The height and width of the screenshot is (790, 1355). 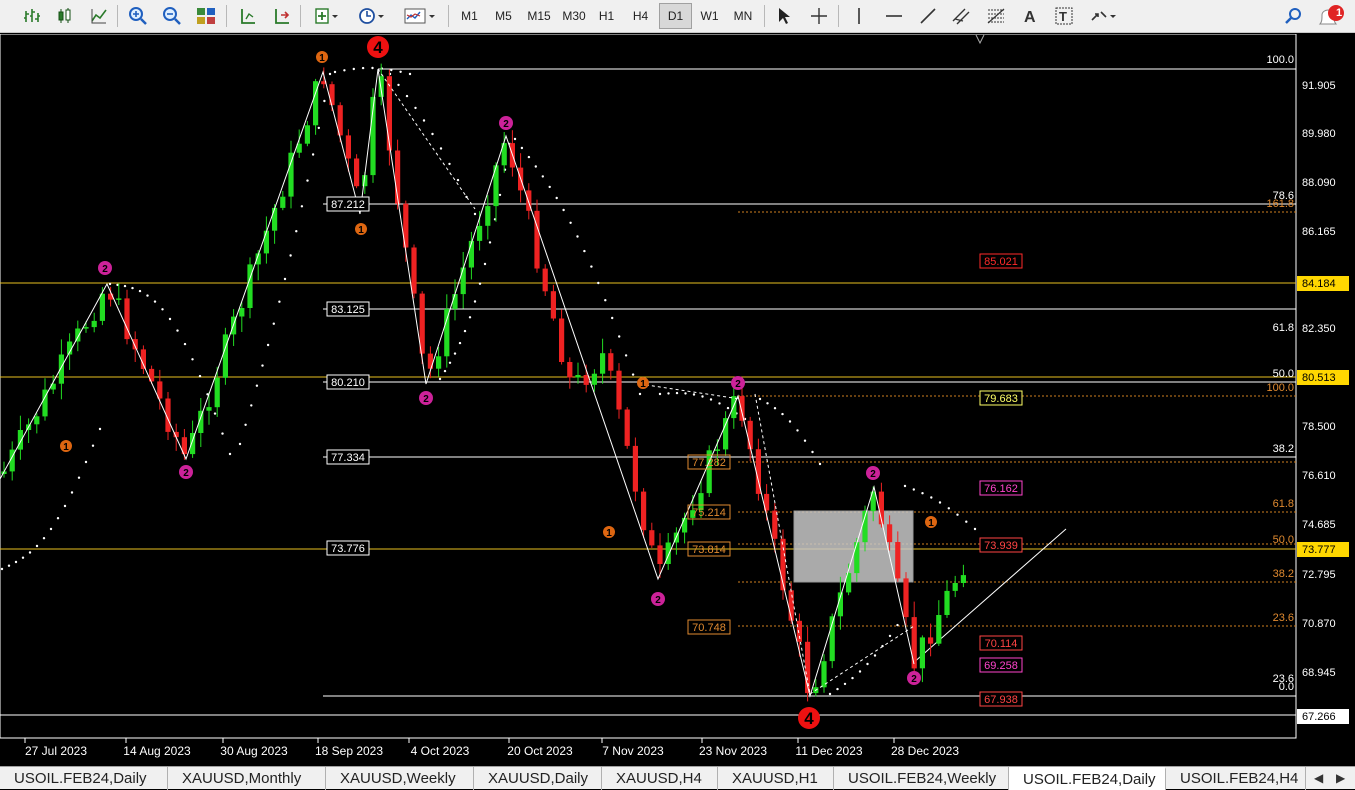 I want to click on price-axis-label-1: 89.980, so click(x=1319, y=134).